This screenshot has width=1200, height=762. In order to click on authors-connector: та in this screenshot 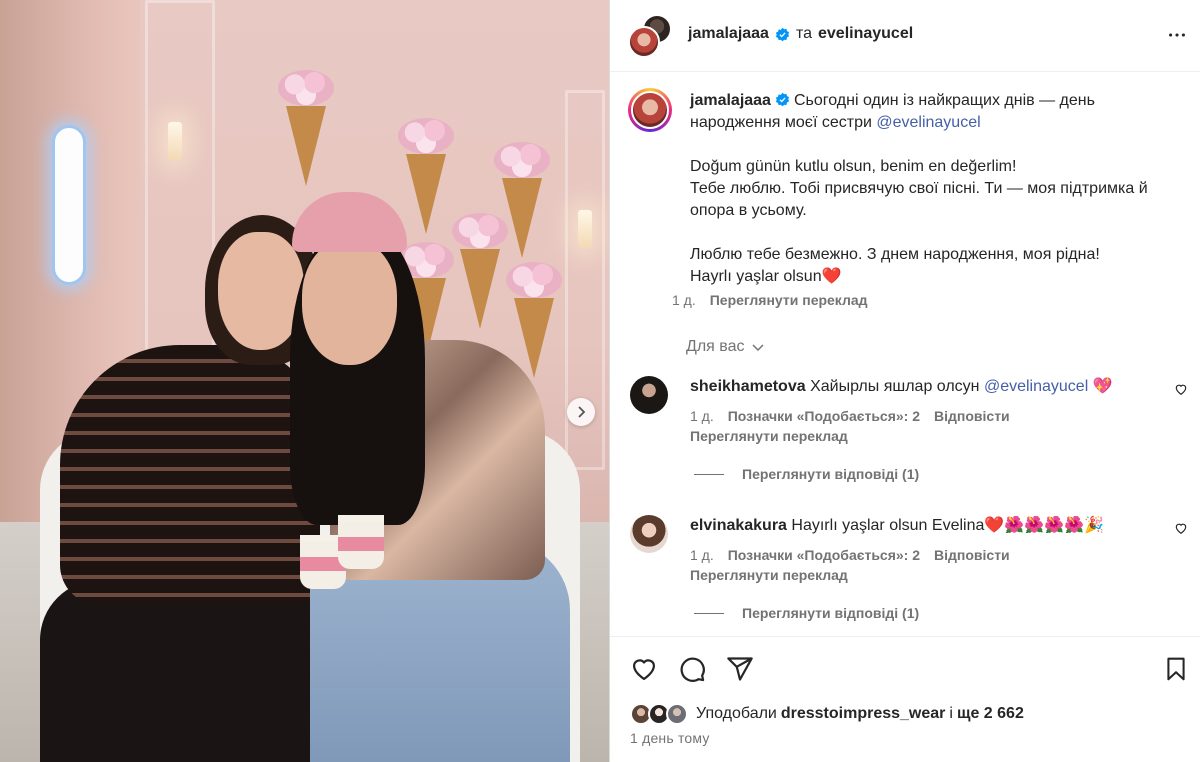, I will do `click(803, 33)`.